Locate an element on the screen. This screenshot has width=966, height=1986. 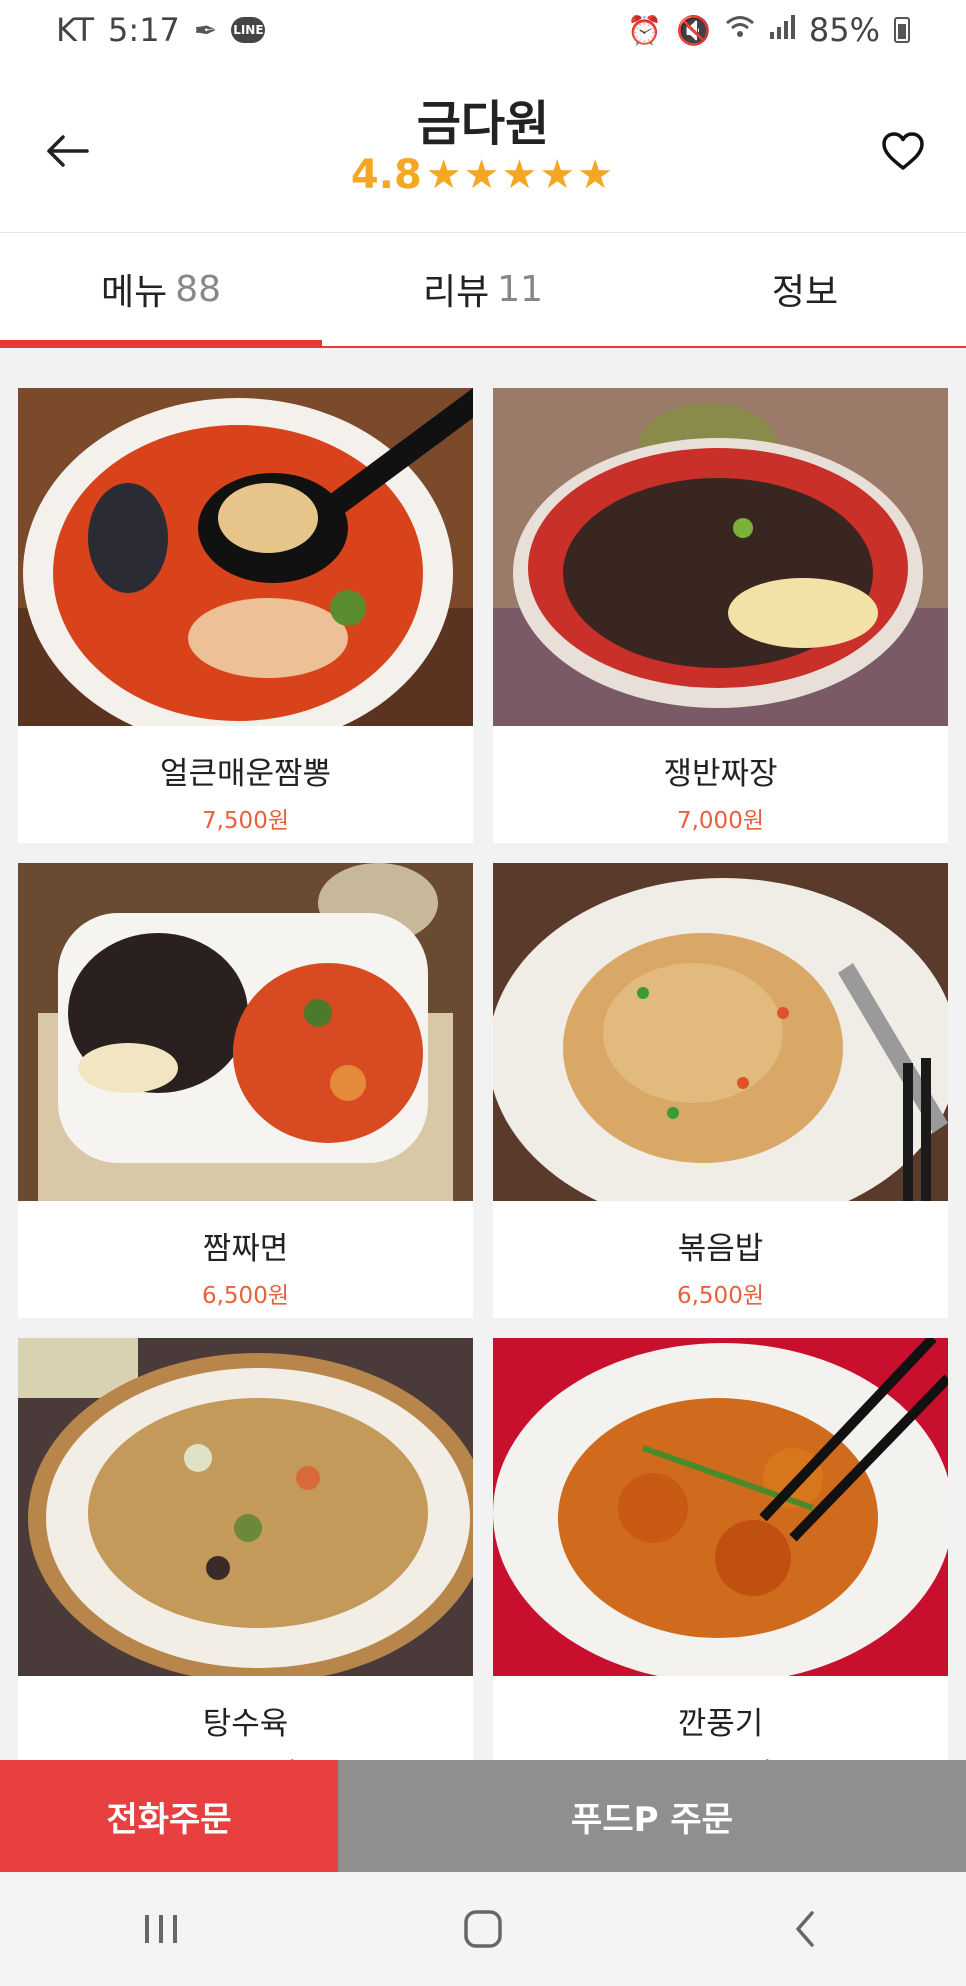
menu-item-name: 탕수육 is located at coordinates (245, 1724).